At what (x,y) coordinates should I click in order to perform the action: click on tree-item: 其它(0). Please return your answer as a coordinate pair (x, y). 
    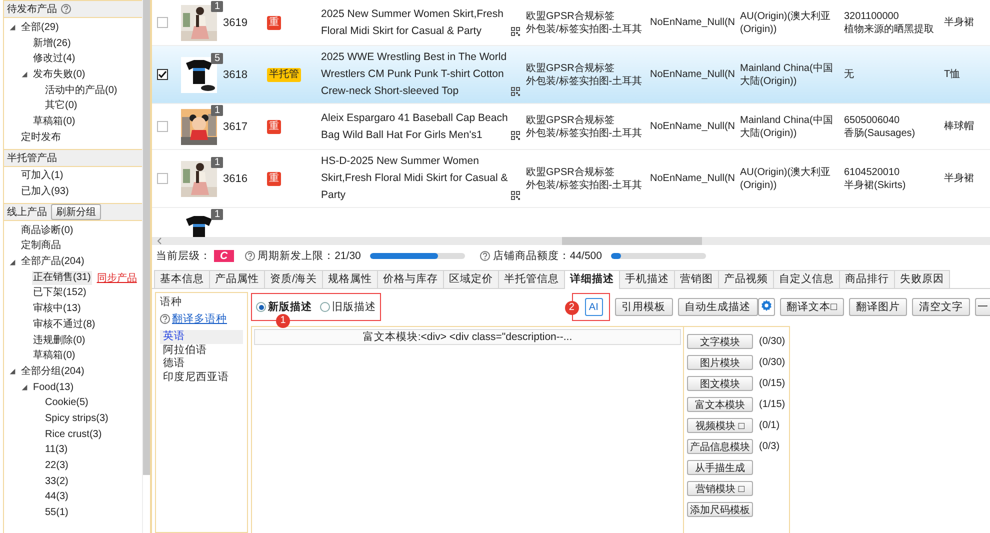
    Looking at the image, I should click on (61, 106).